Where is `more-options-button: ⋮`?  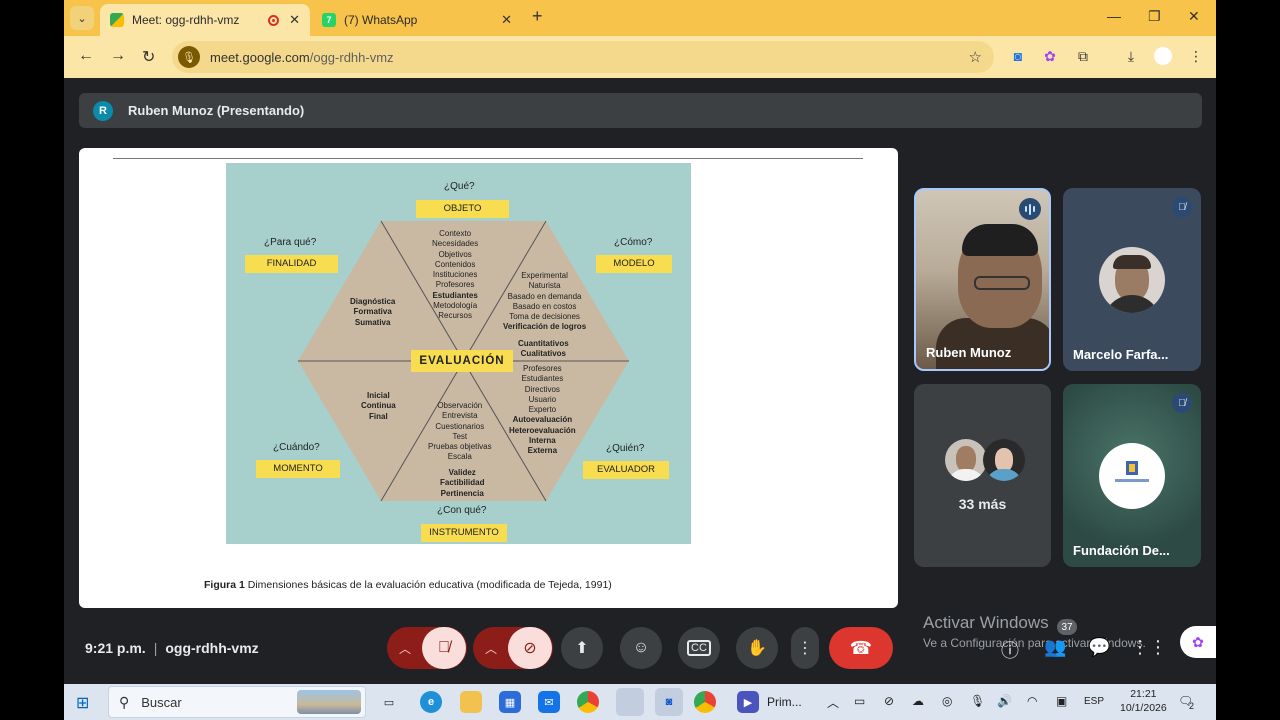
more-options-button: ⋮ is located at coordinates (805, 648).